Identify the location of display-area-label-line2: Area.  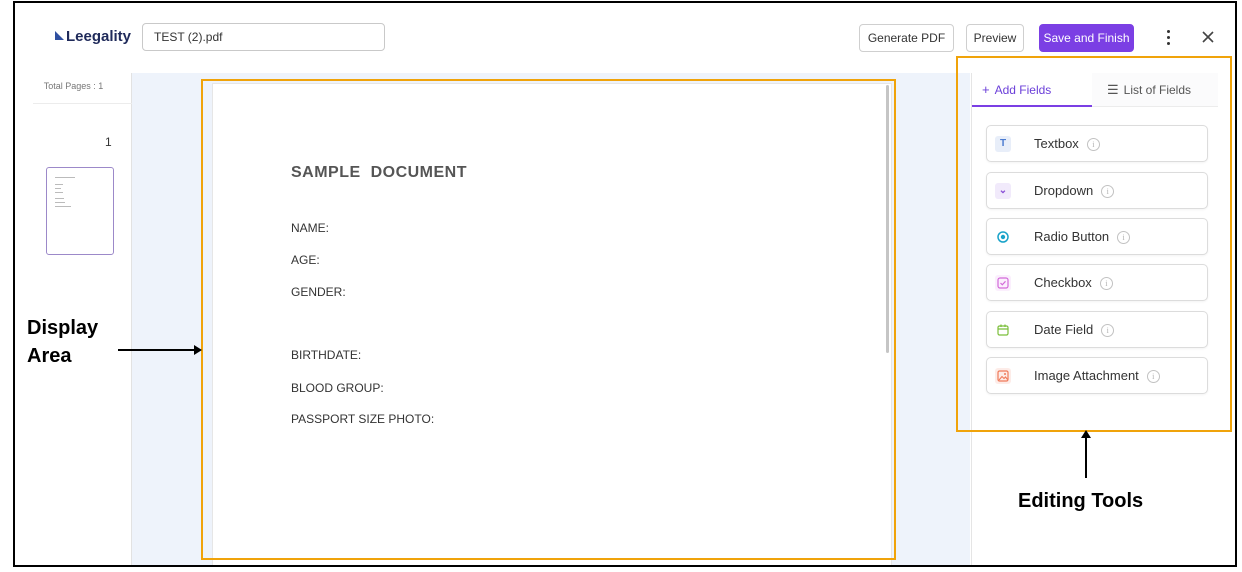
(49, 356).